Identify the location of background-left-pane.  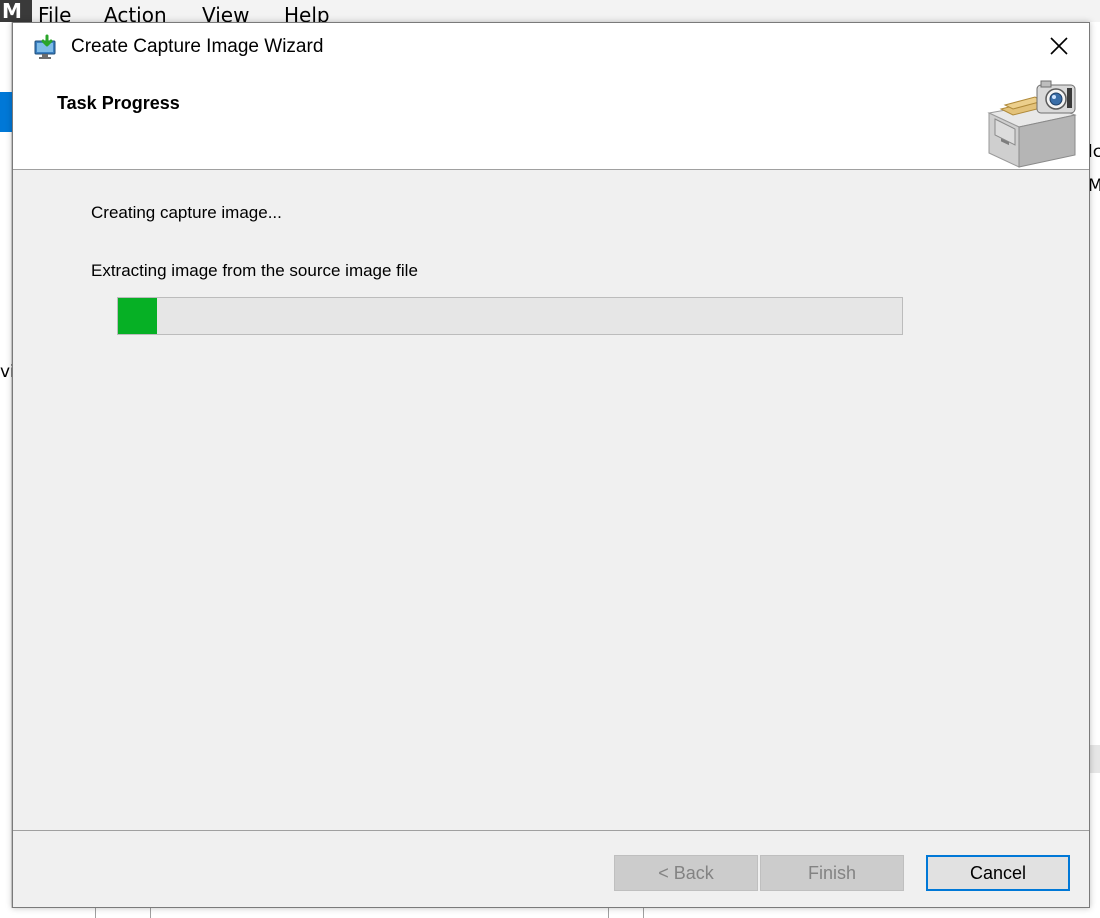
(6, 470).